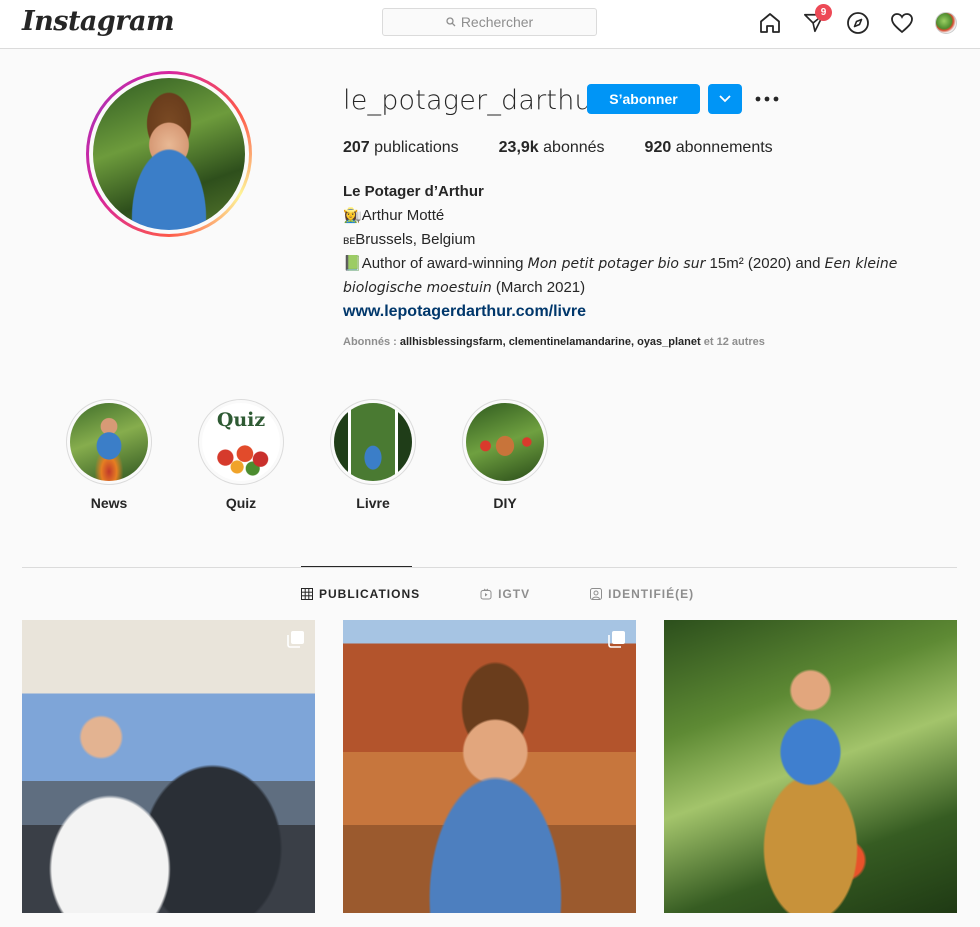  I want to click on activity-button, so click(902, 23).